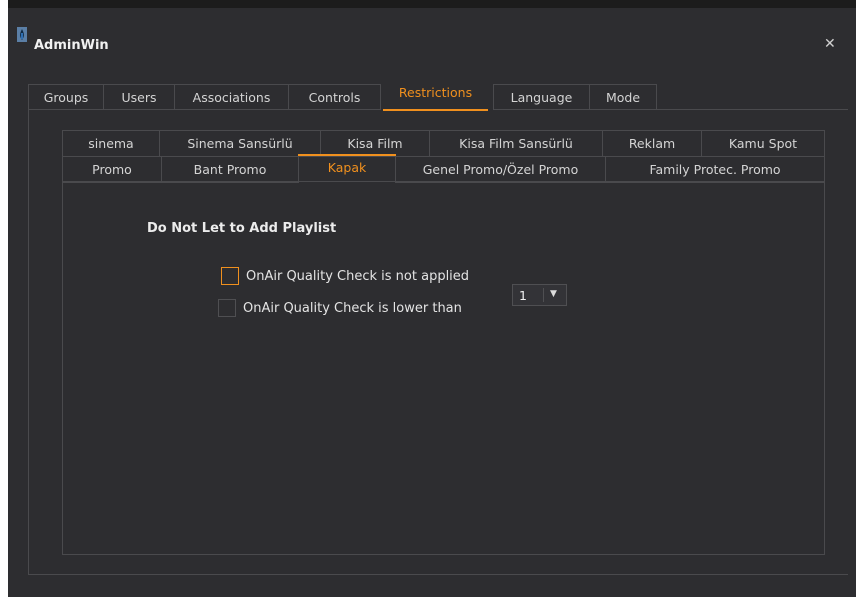 The width and height of the screenshot is (856, 597). What do you see at coordinates (240, 143) in the screenshot?
I see `subtab-sinema-sansurlu: Sinema Sansürlü` at bounding box center [240, 143].